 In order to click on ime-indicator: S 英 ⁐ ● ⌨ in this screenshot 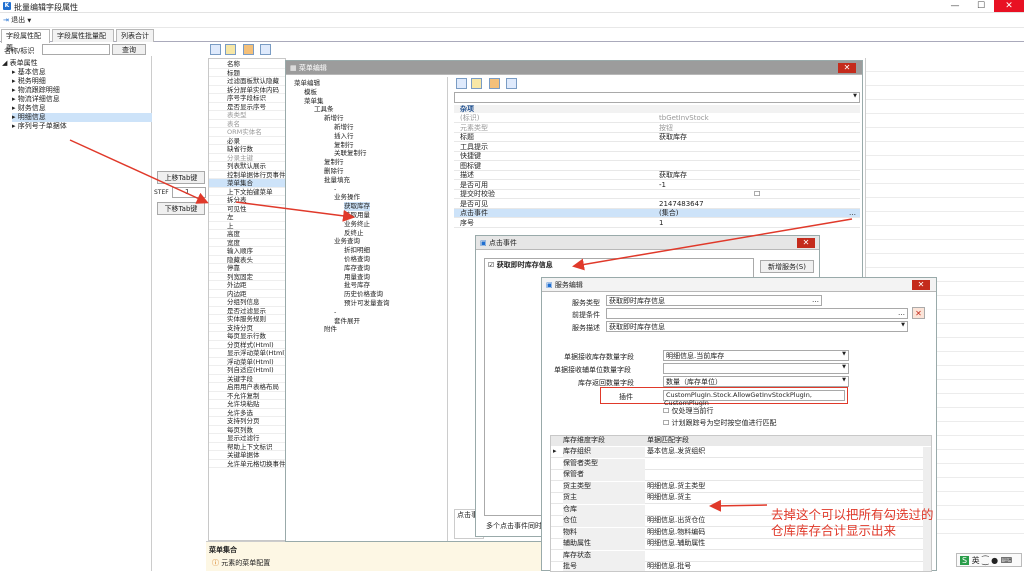, I will do `click(989, 560)`.